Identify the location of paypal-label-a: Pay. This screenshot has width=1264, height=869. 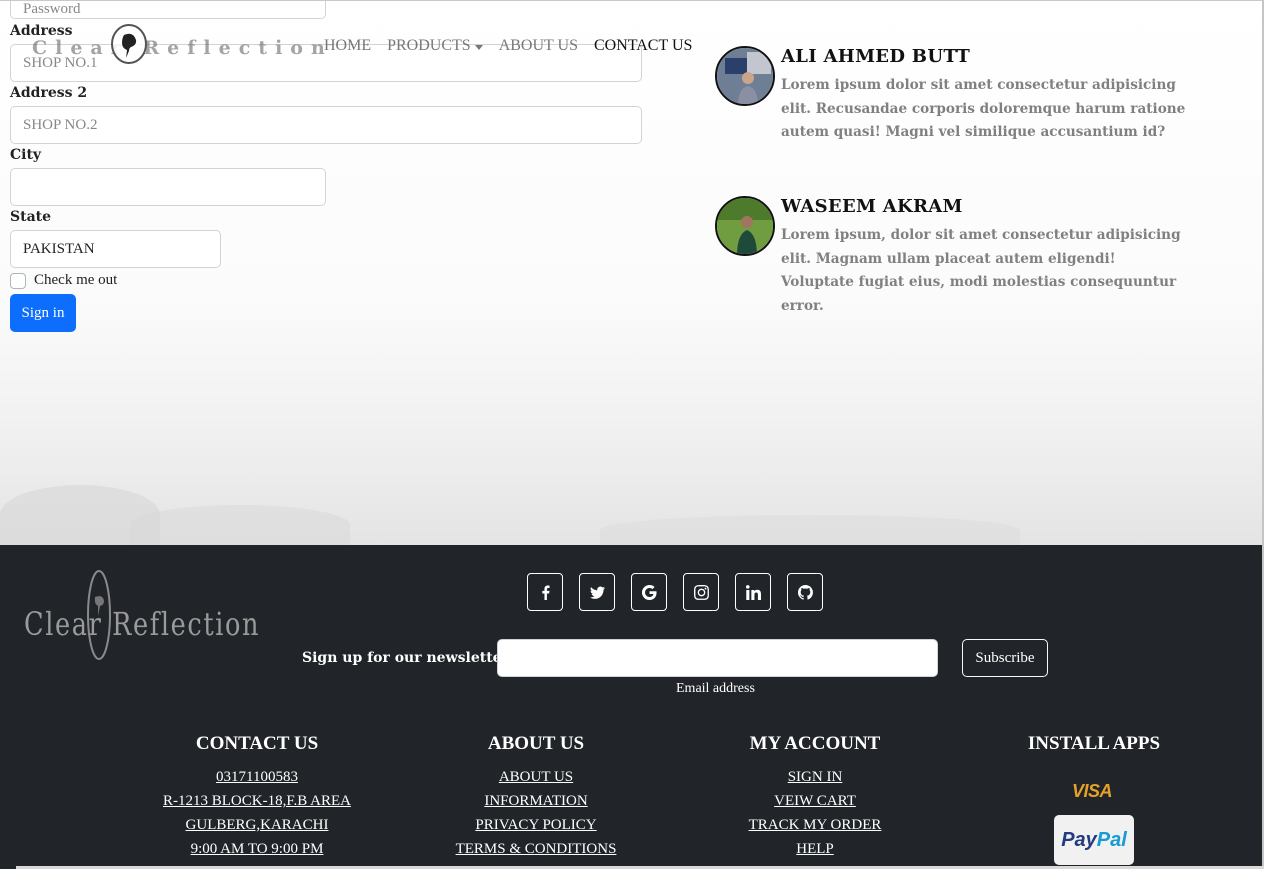
(1079, 839).